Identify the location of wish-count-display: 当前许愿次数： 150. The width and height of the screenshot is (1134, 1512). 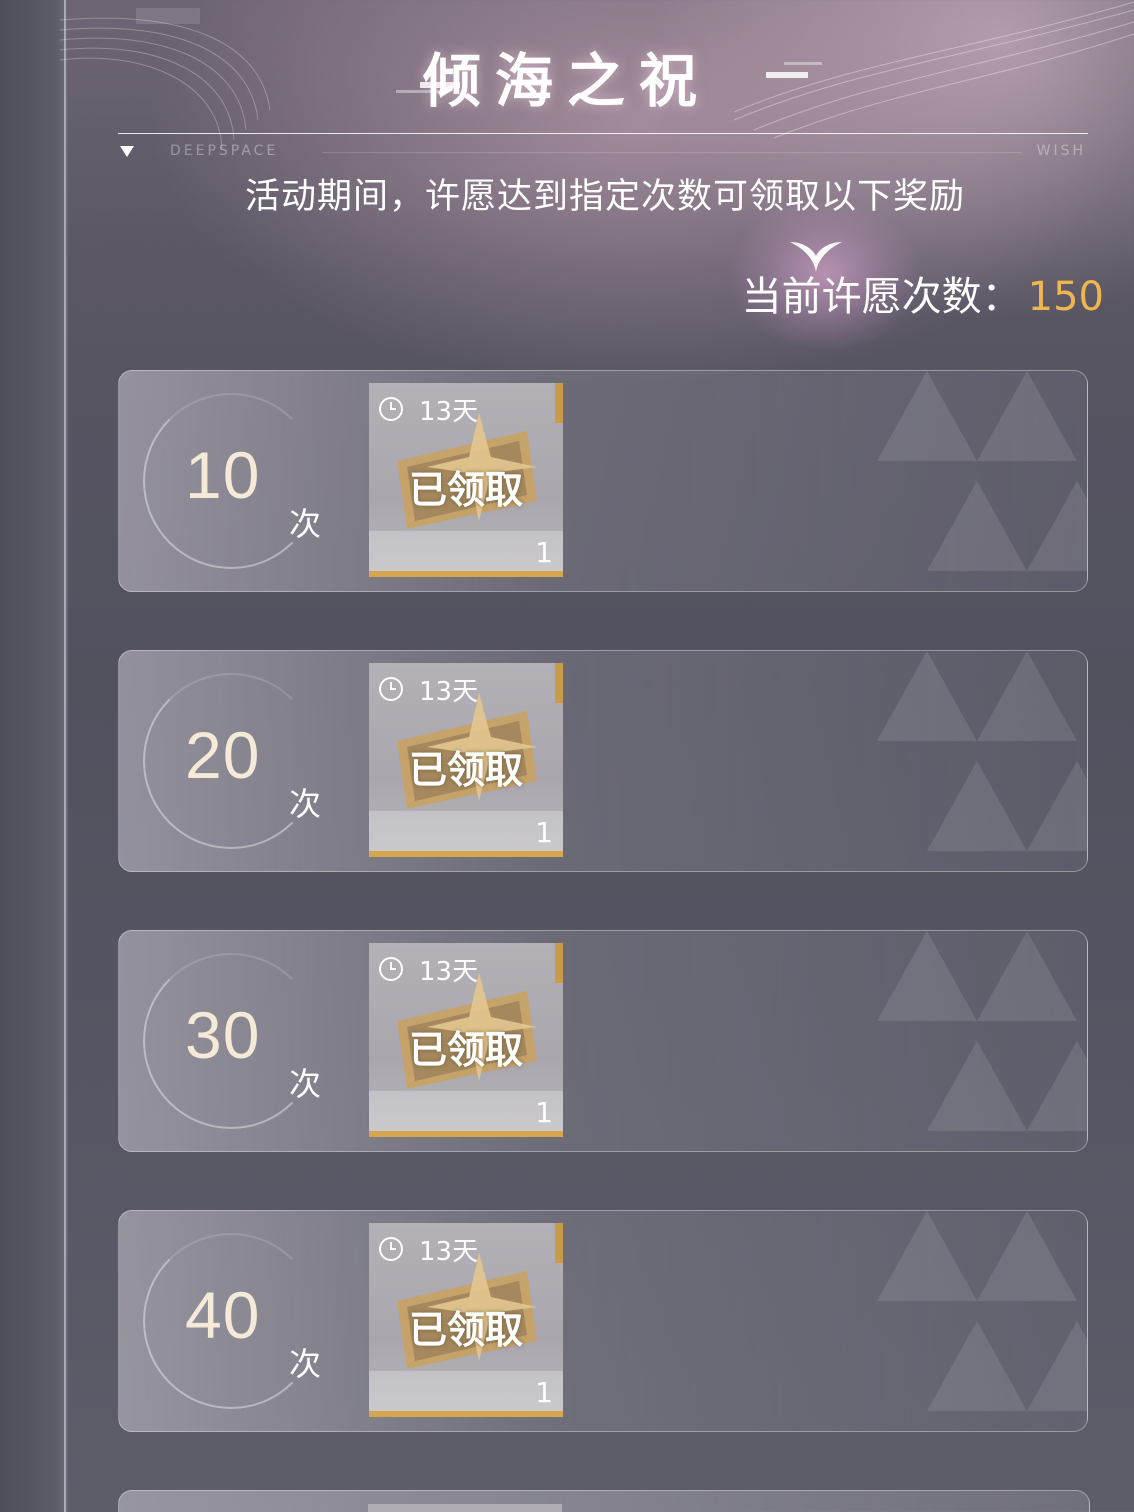
(923, 293).